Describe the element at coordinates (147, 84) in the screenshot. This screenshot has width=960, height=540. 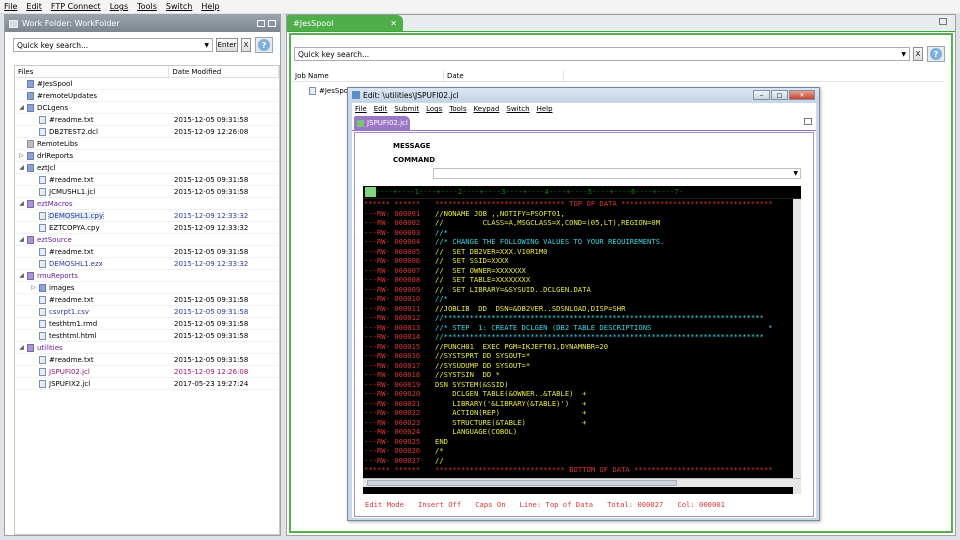
I see `file-tree-row: #JesSpool` at that location.